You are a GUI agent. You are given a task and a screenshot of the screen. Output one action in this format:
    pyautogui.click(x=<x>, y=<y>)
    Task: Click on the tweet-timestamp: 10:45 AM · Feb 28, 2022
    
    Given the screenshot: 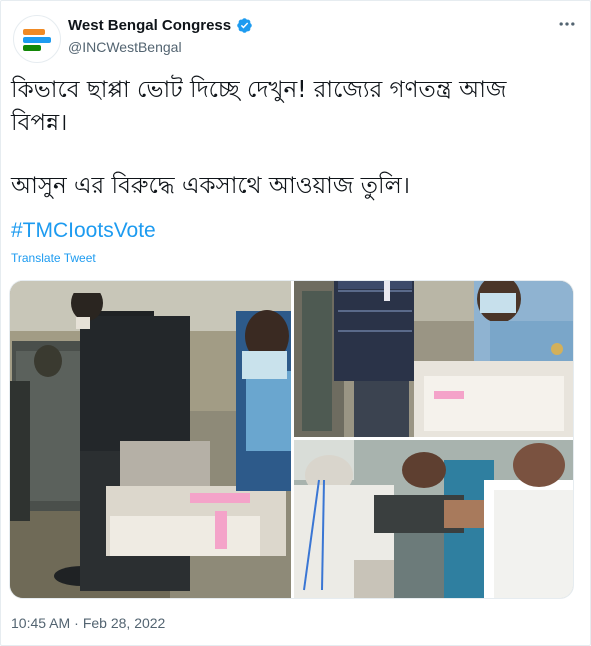 What is the action you would take?
    pyautogui.click(x=88, y=623)
    